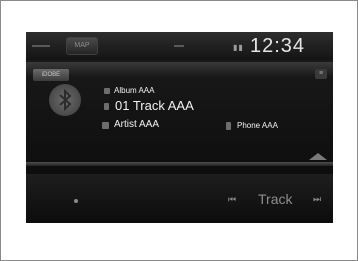  What do you see at coordinates (318, 156) in the screenshot?
I see `progress-knob` at bounding box center [318, 156].